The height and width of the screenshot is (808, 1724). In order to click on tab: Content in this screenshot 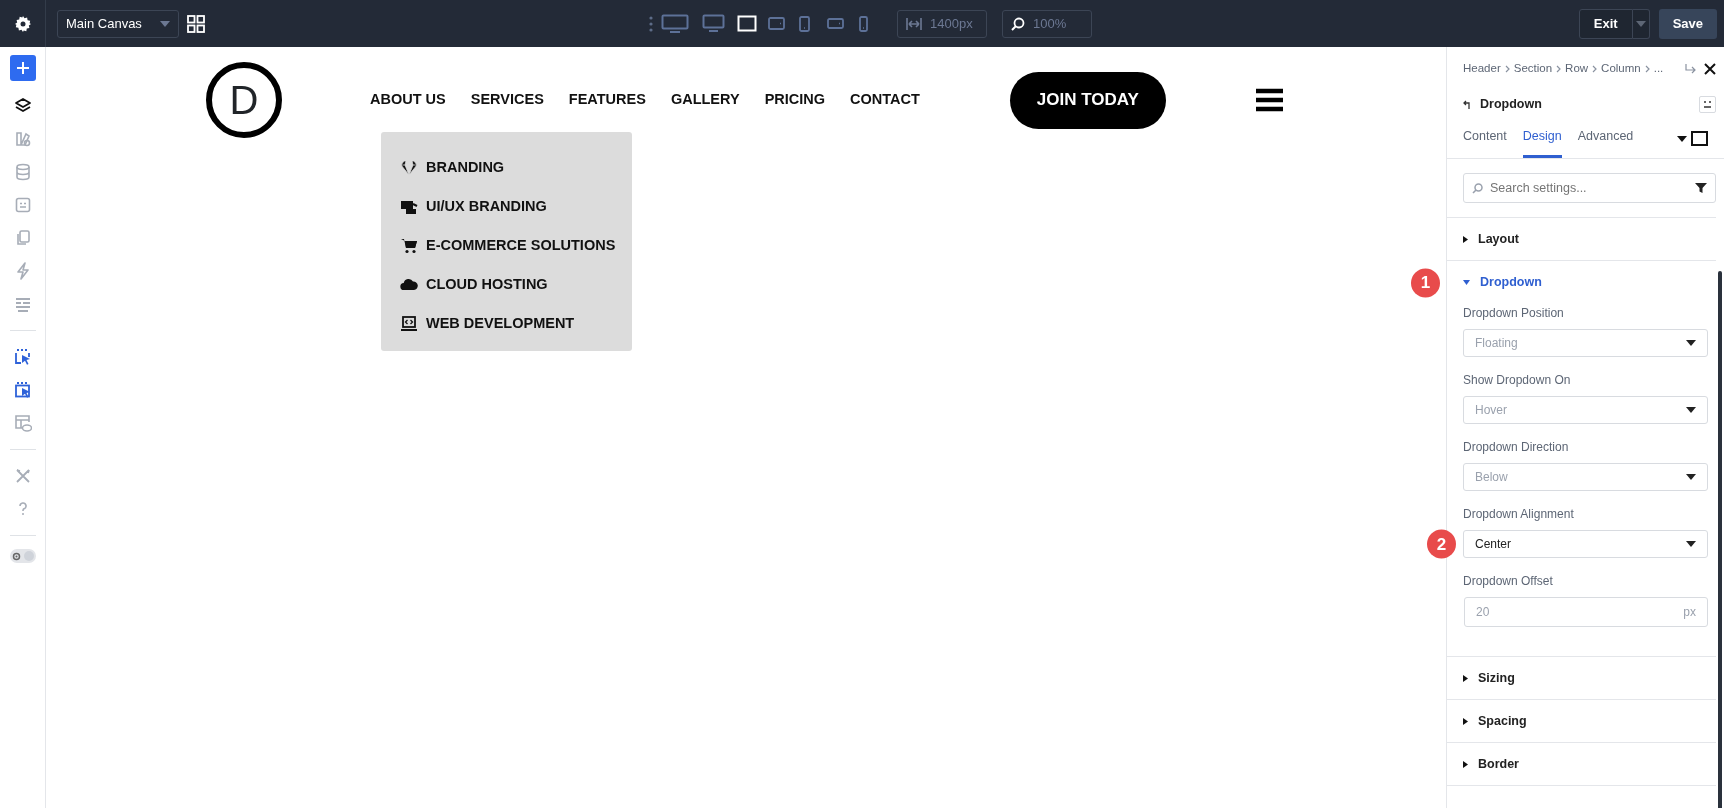, I will do `click(1485, 142)`.